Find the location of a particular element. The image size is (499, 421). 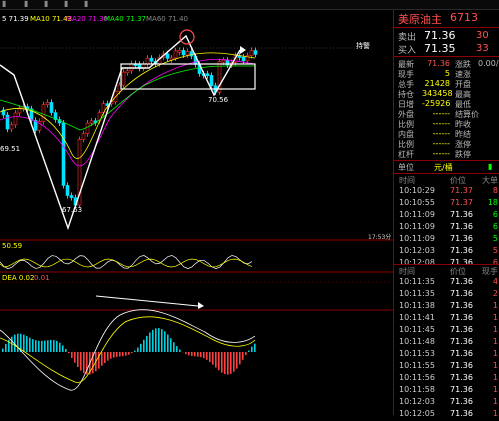

tick-header: 时间 价位 大单 is located at coordinates (446, 180).